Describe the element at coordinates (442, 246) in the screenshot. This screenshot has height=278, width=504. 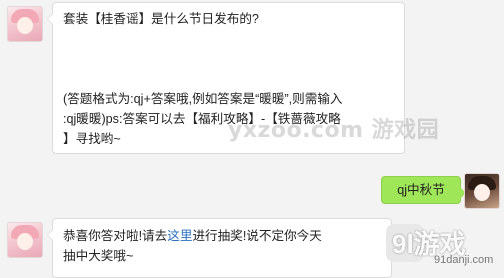
I see `site-logo: 9l游戏 91danji.com` at that location.